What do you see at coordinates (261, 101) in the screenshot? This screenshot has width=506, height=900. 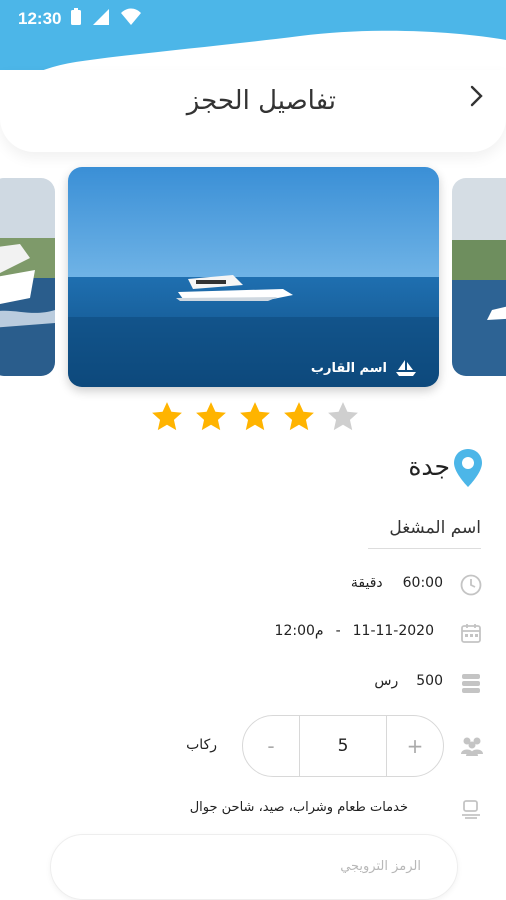 I see `page-title: تفاصيل الحجز` at bounding box center [261, 101].